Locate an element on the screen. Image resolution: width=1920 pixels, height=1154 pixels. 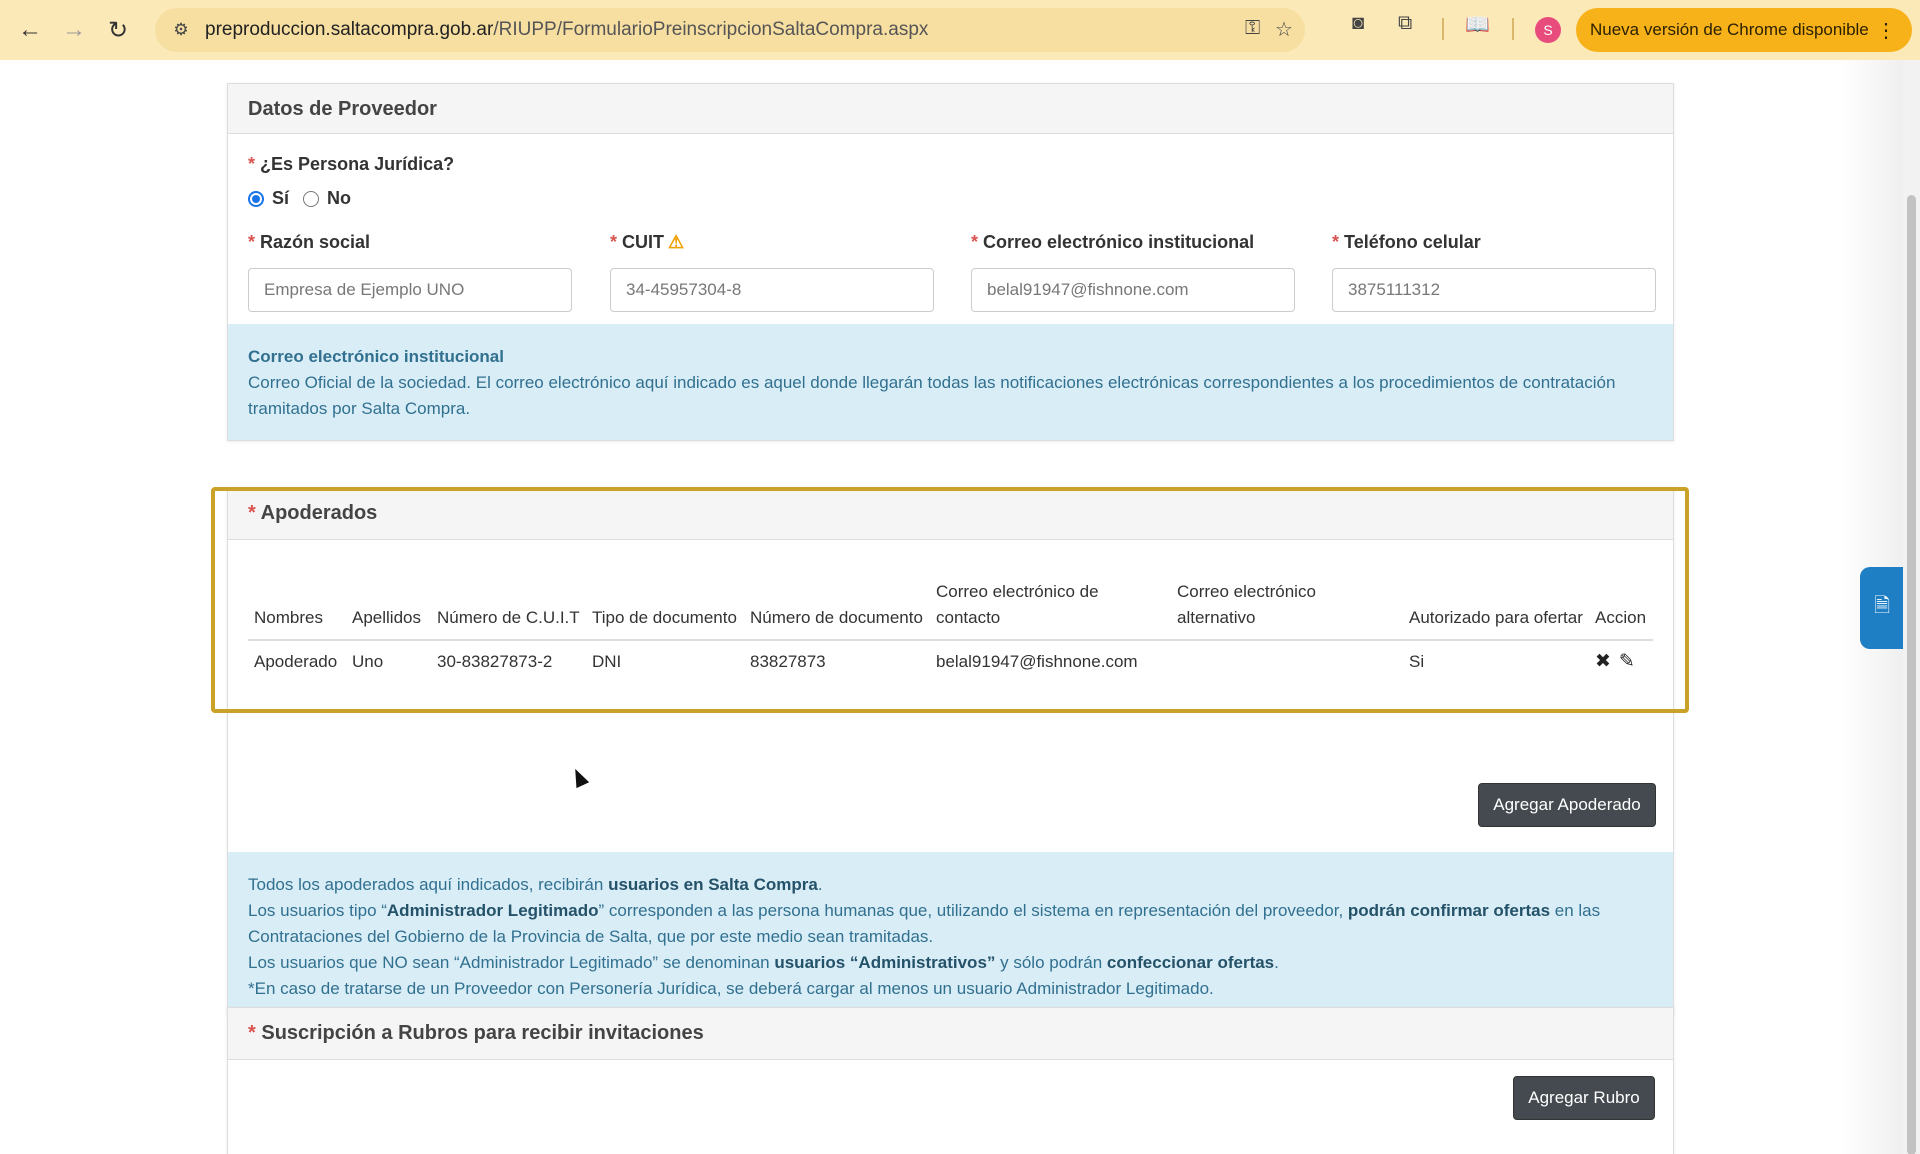
chrome-update-button: Nueva versión de Chrome disponible ⋮ is located at coordinates (1744, 30).